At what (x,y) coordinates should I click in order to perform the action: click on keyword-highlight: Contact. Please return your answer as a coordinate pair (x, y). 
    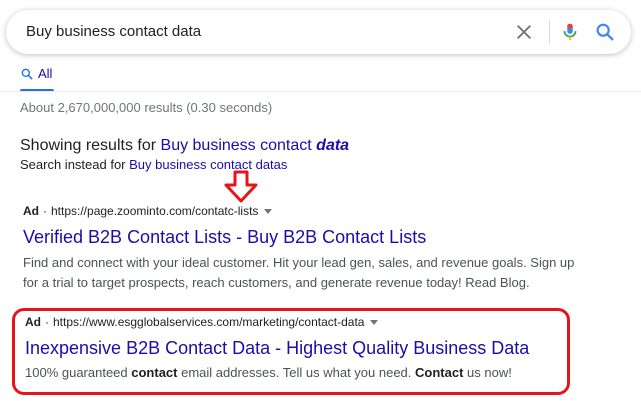
    Looking at the image, I should click on (439, 372).